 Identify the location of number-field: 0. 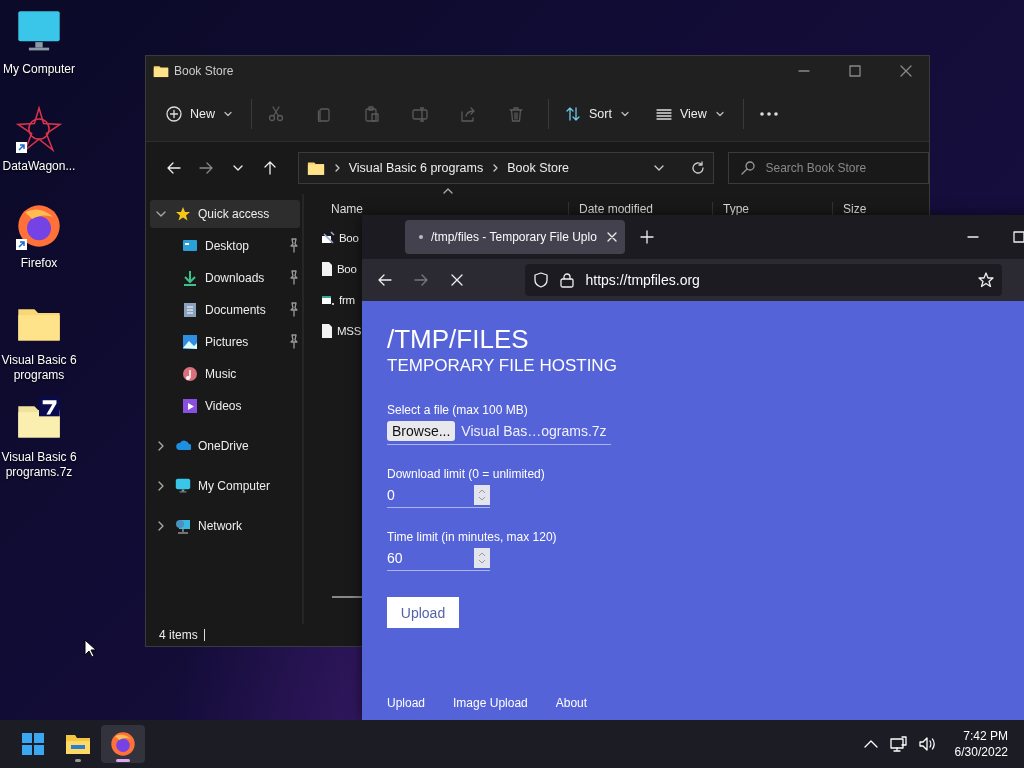
(438, 496).